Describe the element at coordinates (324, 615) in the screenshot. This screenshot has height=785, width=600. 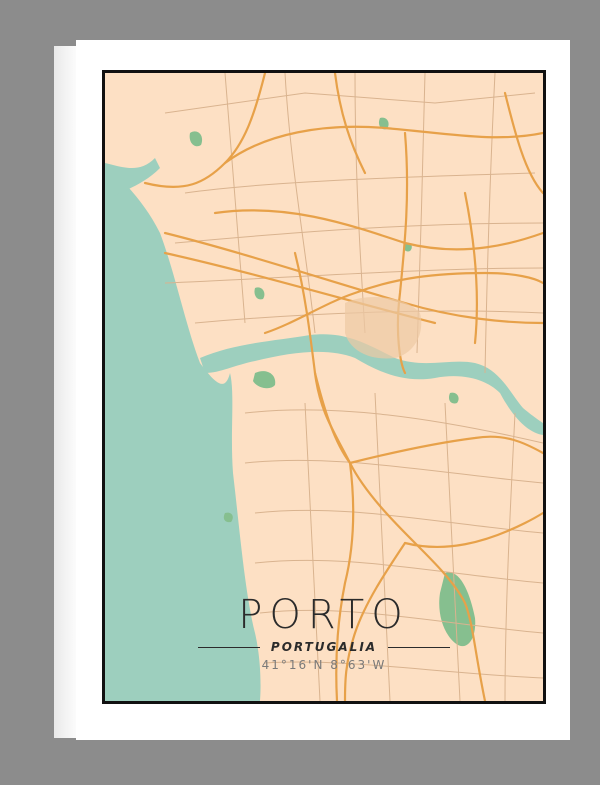
I see `city-title: PORTO` at that location.